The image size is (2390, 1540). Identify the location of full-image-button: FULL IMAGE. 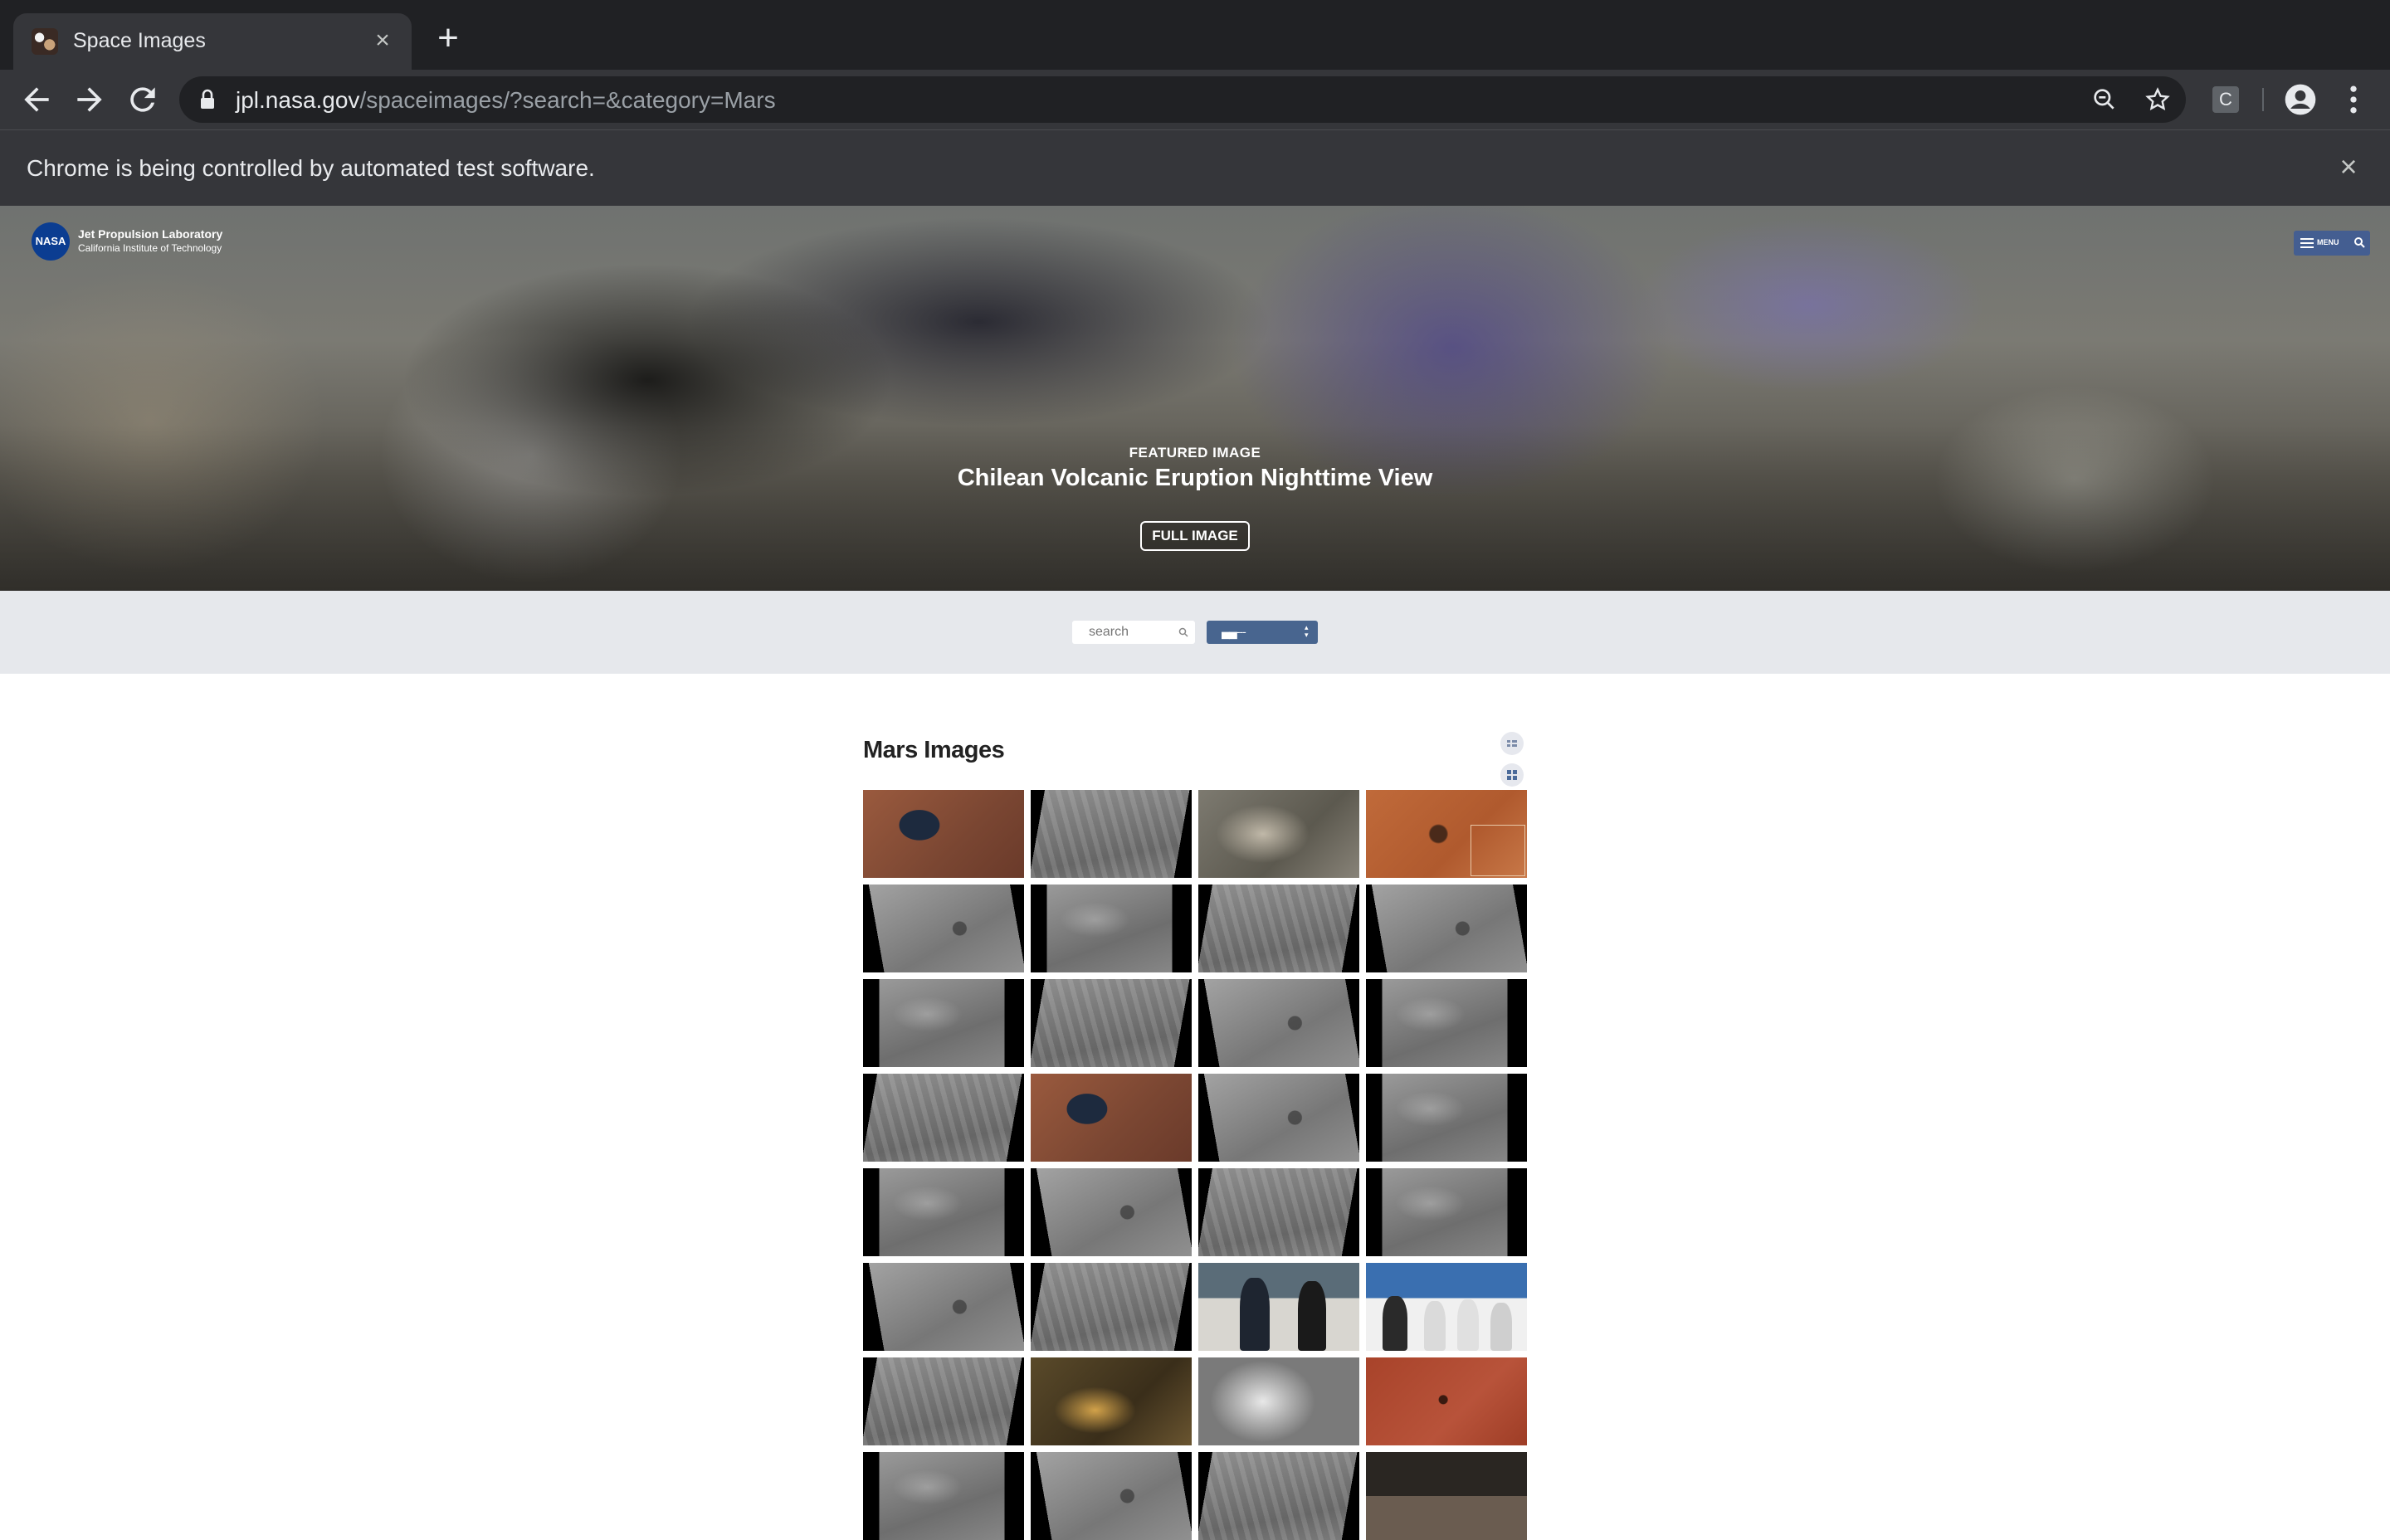
(1195, 536).